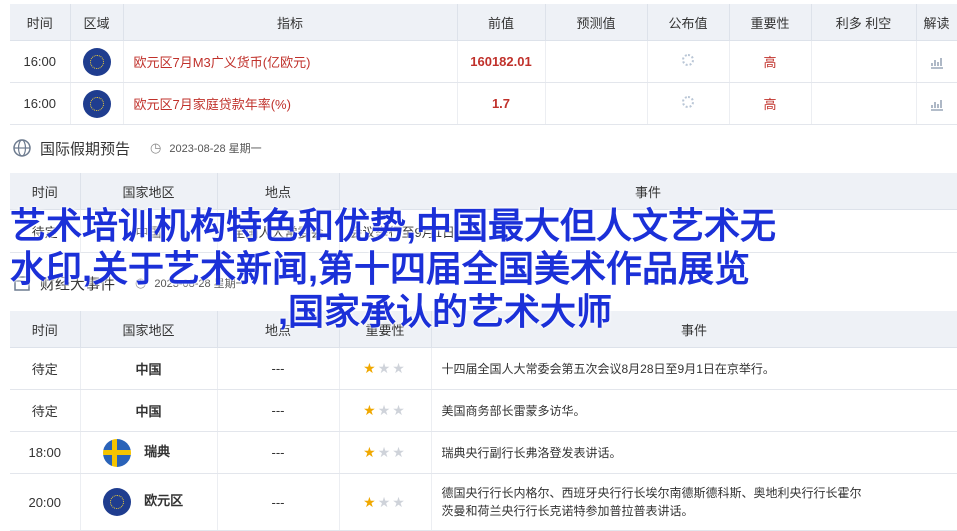  What do you see at coordinates (688, 22) in the screenshot?
I see `col-actual: 公布值` at bounding box center [688, 22].